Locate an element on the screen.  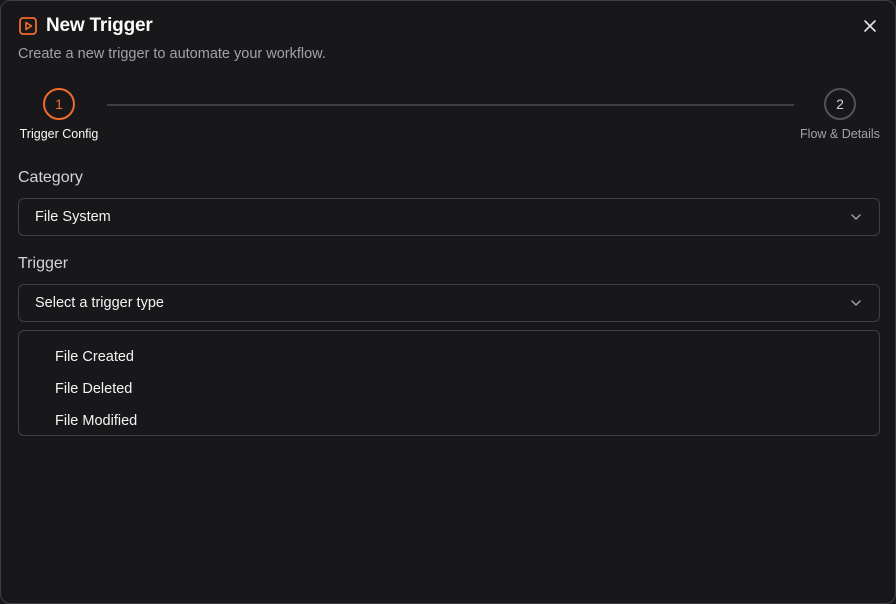
stepper-connector is located at coordinates (450, 105).